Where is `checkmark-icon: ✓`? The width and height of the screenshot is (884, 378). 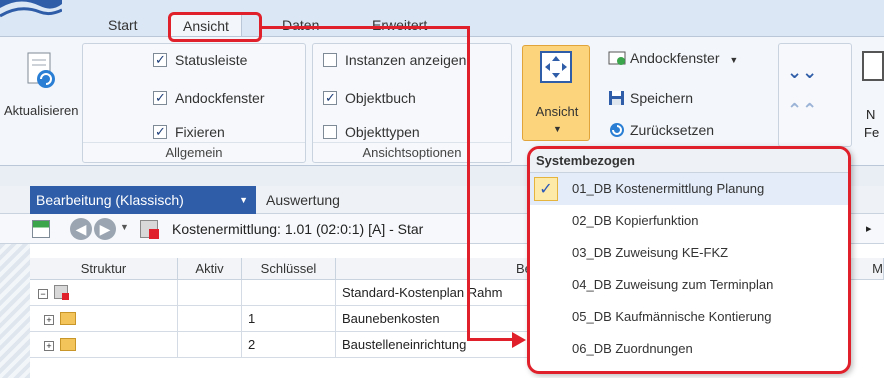
checkmark-icon: ✓ is located at coordinates (546, 189).